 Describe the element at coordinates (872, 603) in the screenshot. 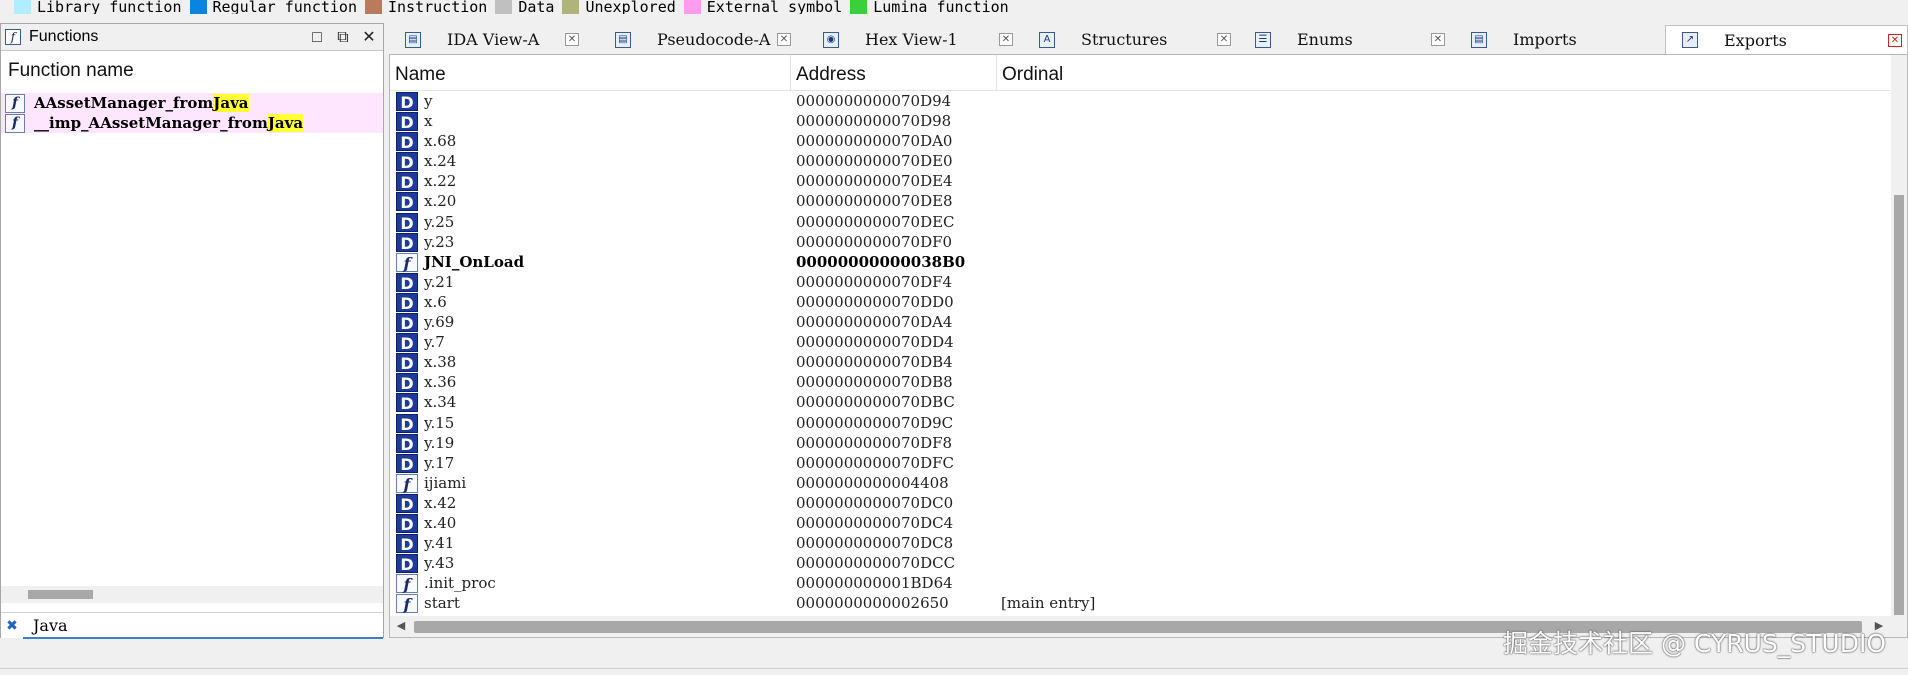

I see `export-address: 0000000000002650` at that location.